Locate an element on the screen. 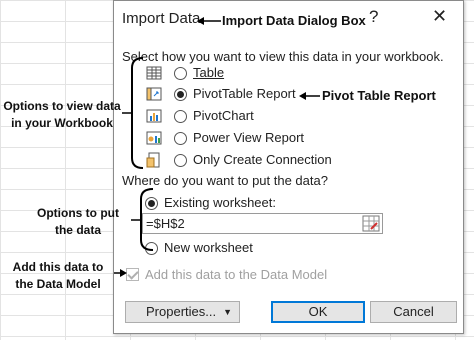 The image size is (474, 340). annotation-put-options-line1: Options to put is located at coordinates (78, 213).